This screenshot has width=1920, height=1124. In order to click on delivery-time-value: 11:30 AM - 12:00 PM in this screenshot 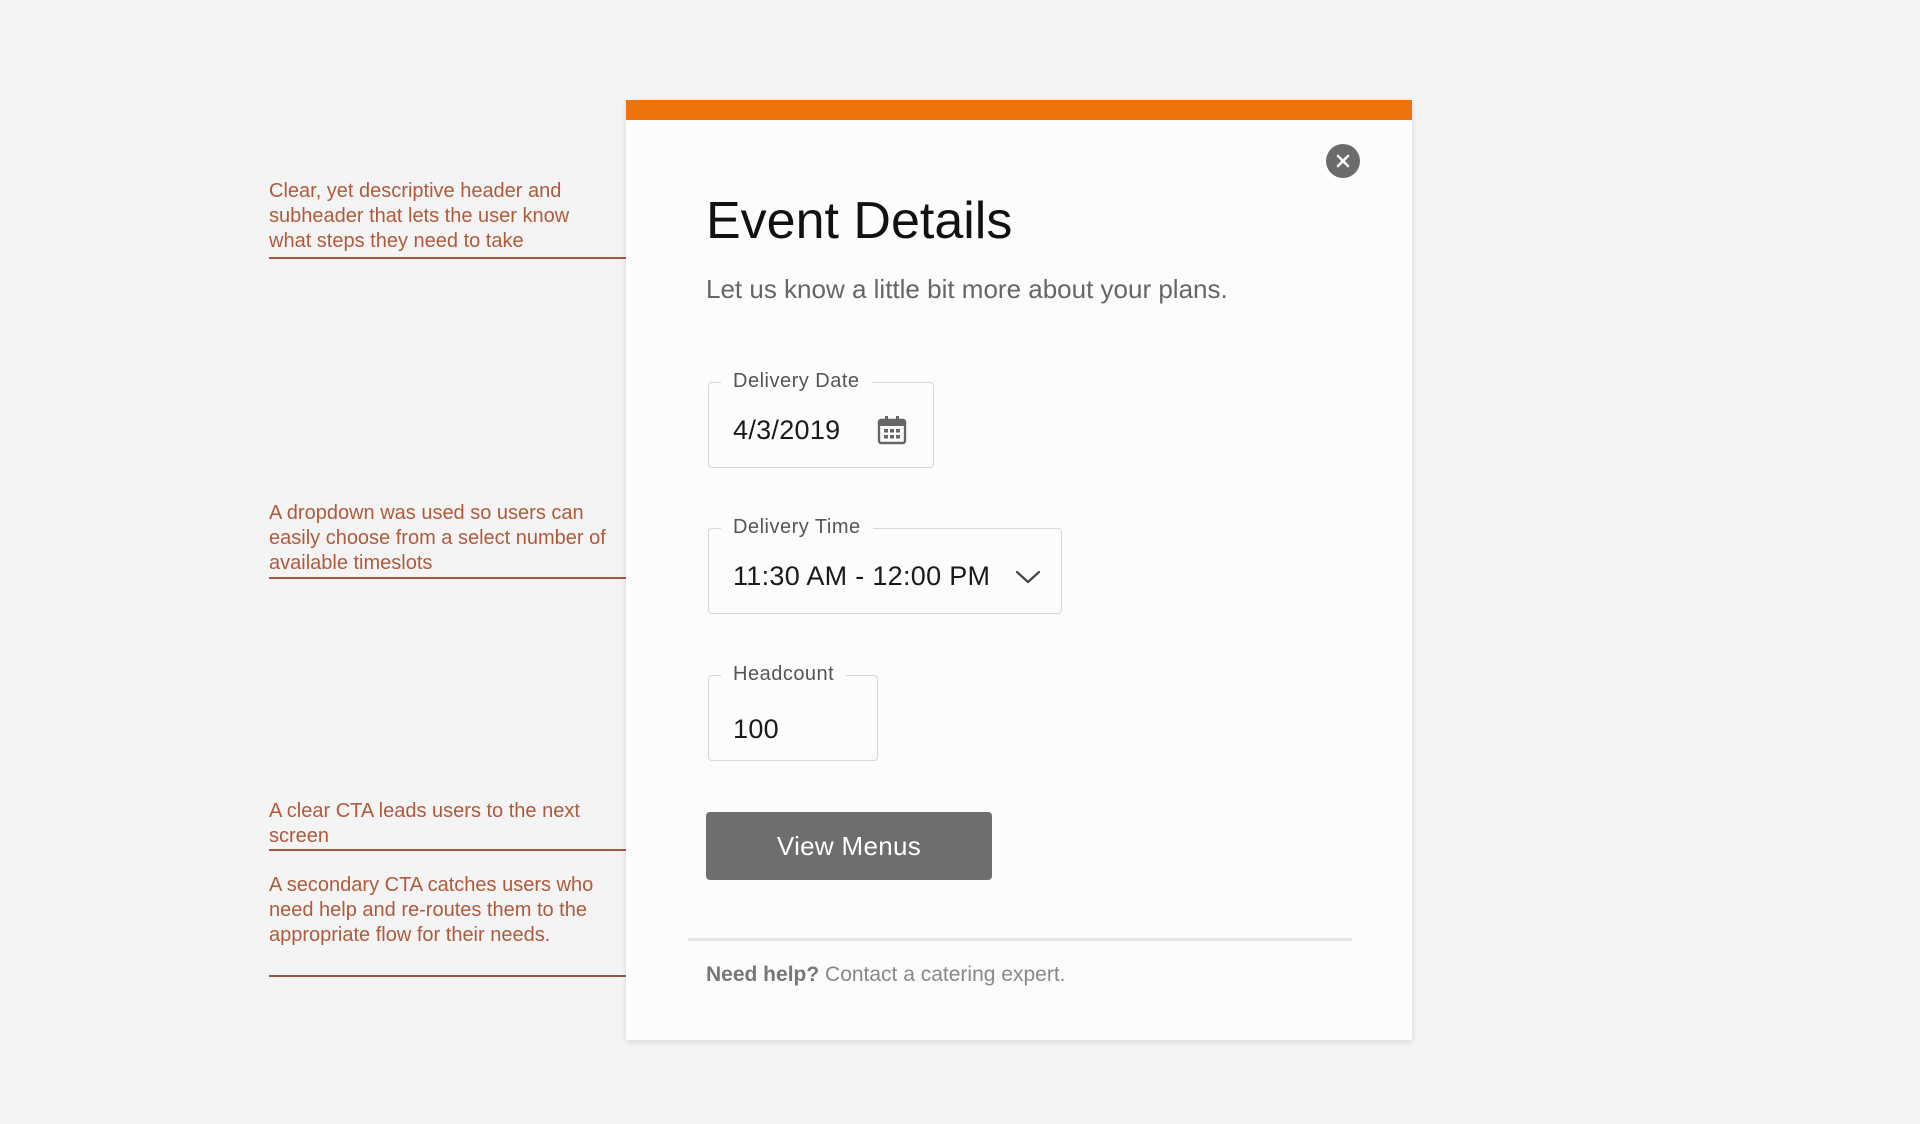, I will do `click(862, 576)`.